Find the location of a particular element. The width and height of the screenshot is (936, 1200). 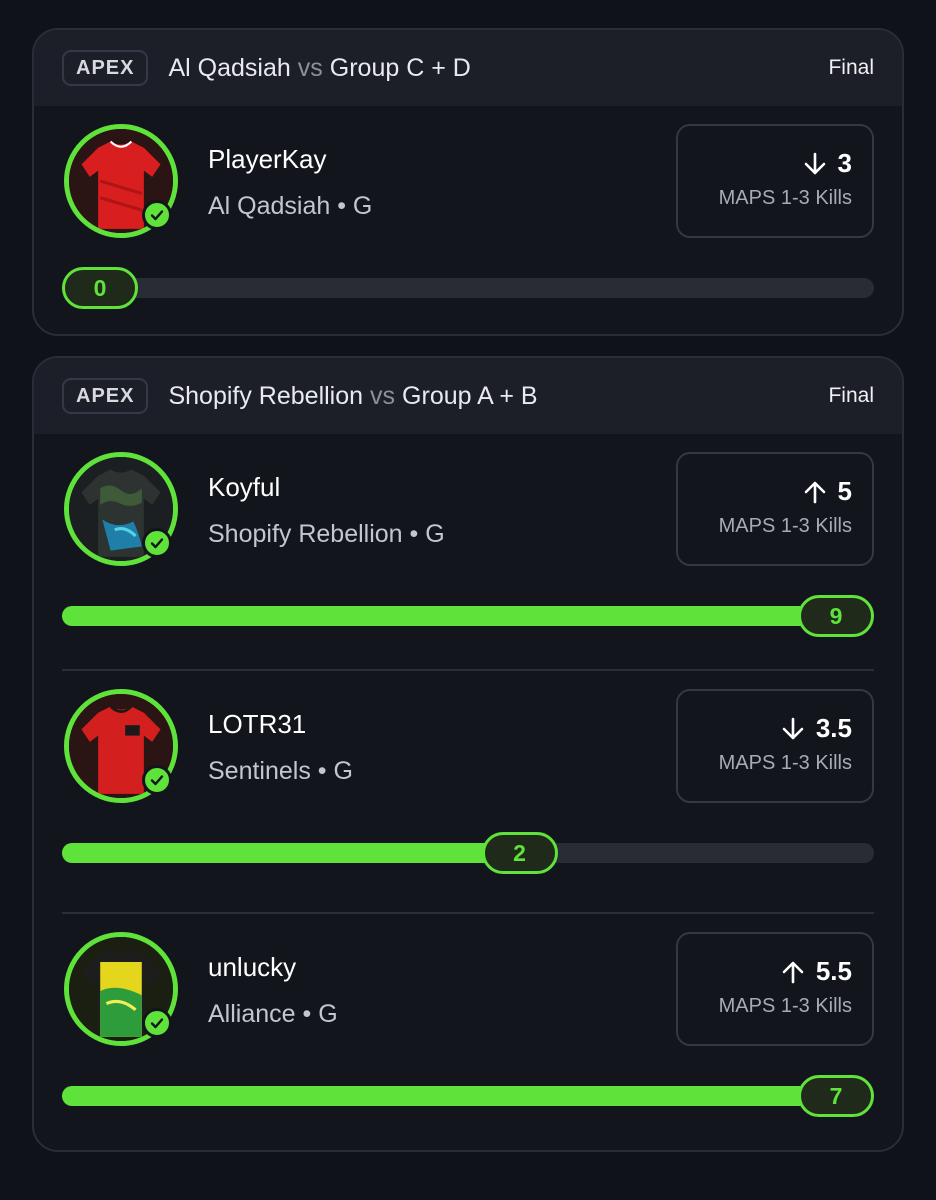

actual-value-pill: 9 is located at coordinates (836, 616).